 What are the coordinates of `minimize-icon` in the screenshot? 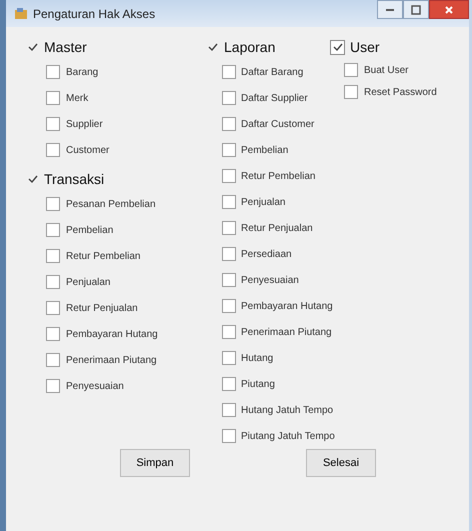 It's located at (390, 9).